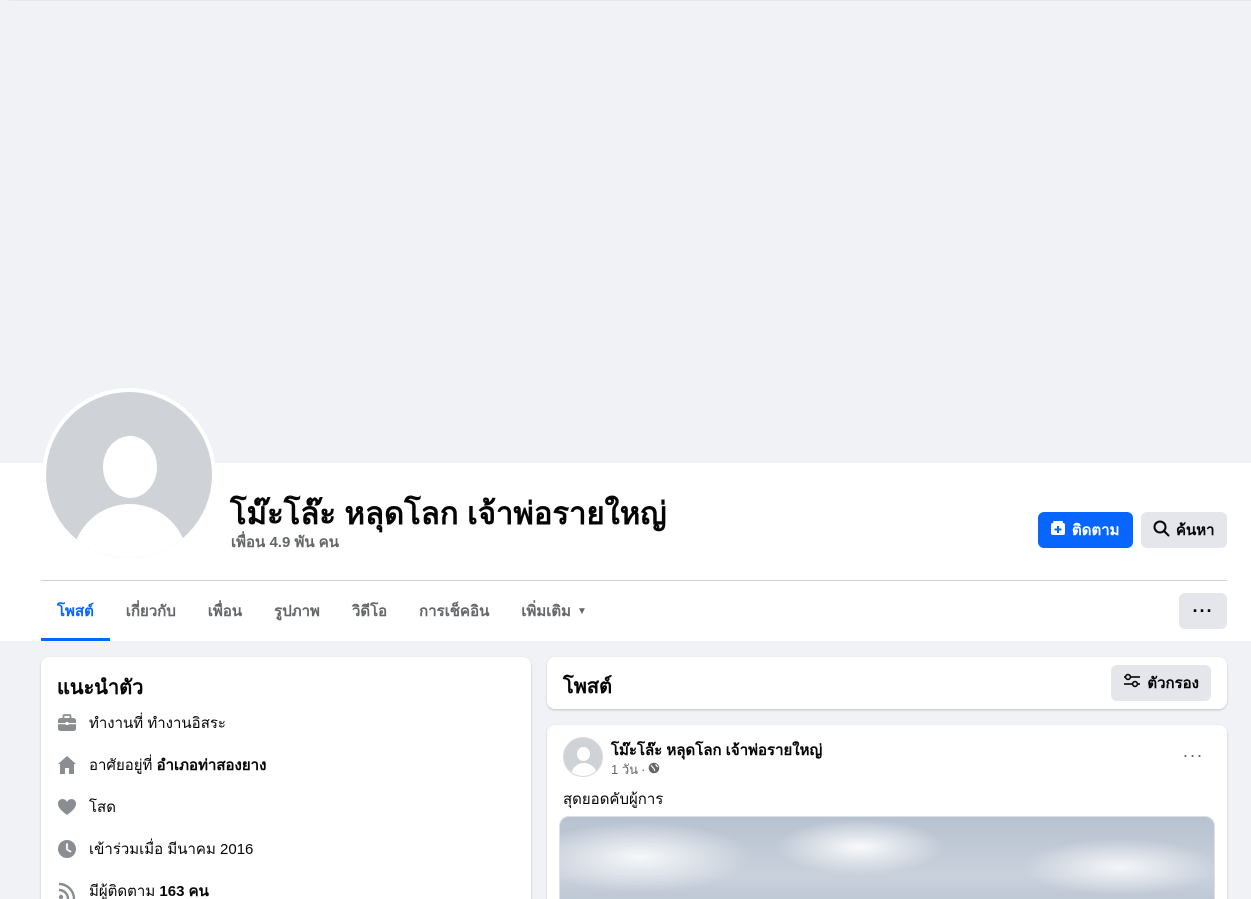  Describe the element at coordinates (67, 765) in the screenshot. I see `home-icon` at that location.